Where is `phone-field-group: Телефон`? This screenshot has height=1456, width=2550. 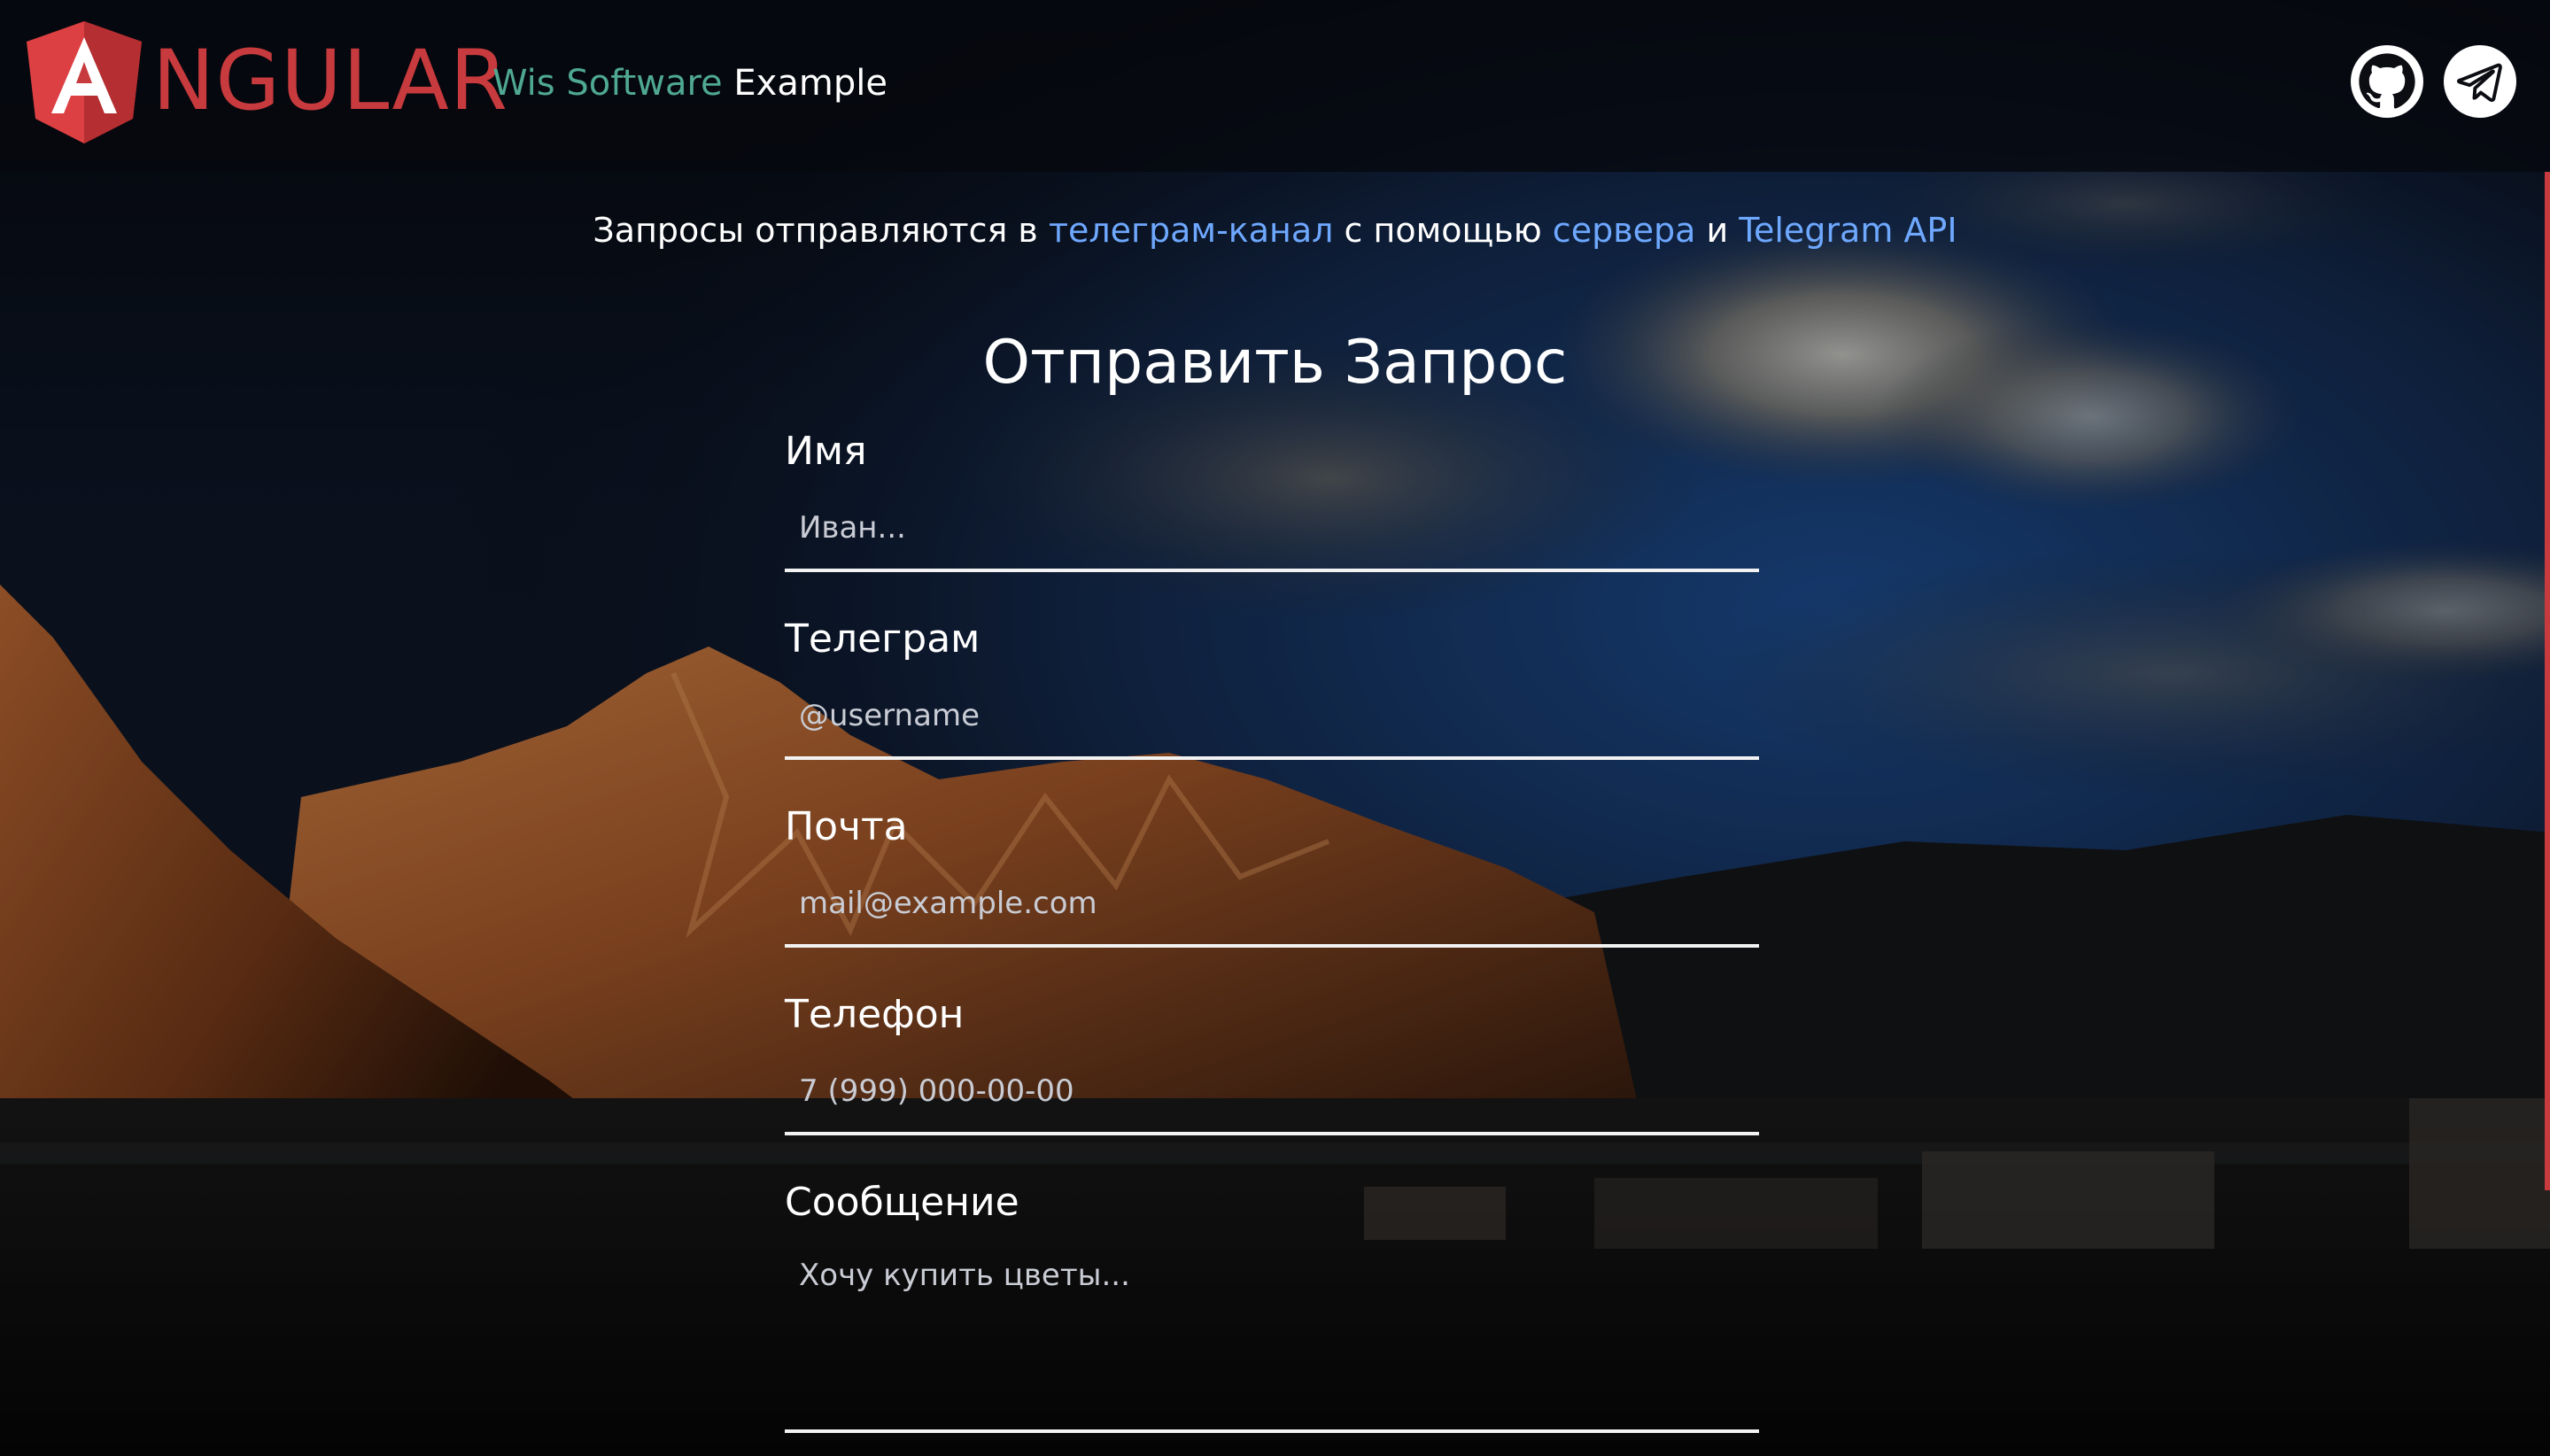 phone-field-group: Телефон is located at coordinates (1272, 1061).